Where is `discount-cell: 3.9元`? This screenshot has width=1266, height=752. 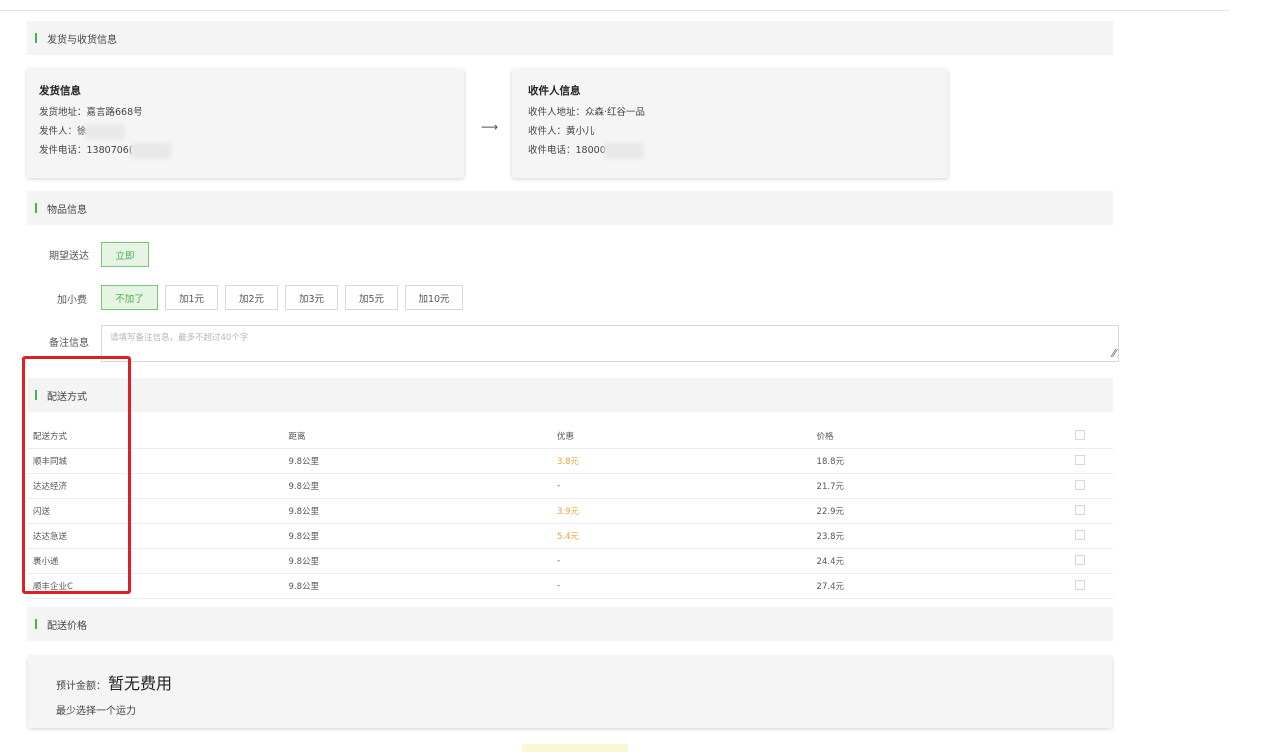 discount-cell: 3.9元 is located at coordinates (687, 511).